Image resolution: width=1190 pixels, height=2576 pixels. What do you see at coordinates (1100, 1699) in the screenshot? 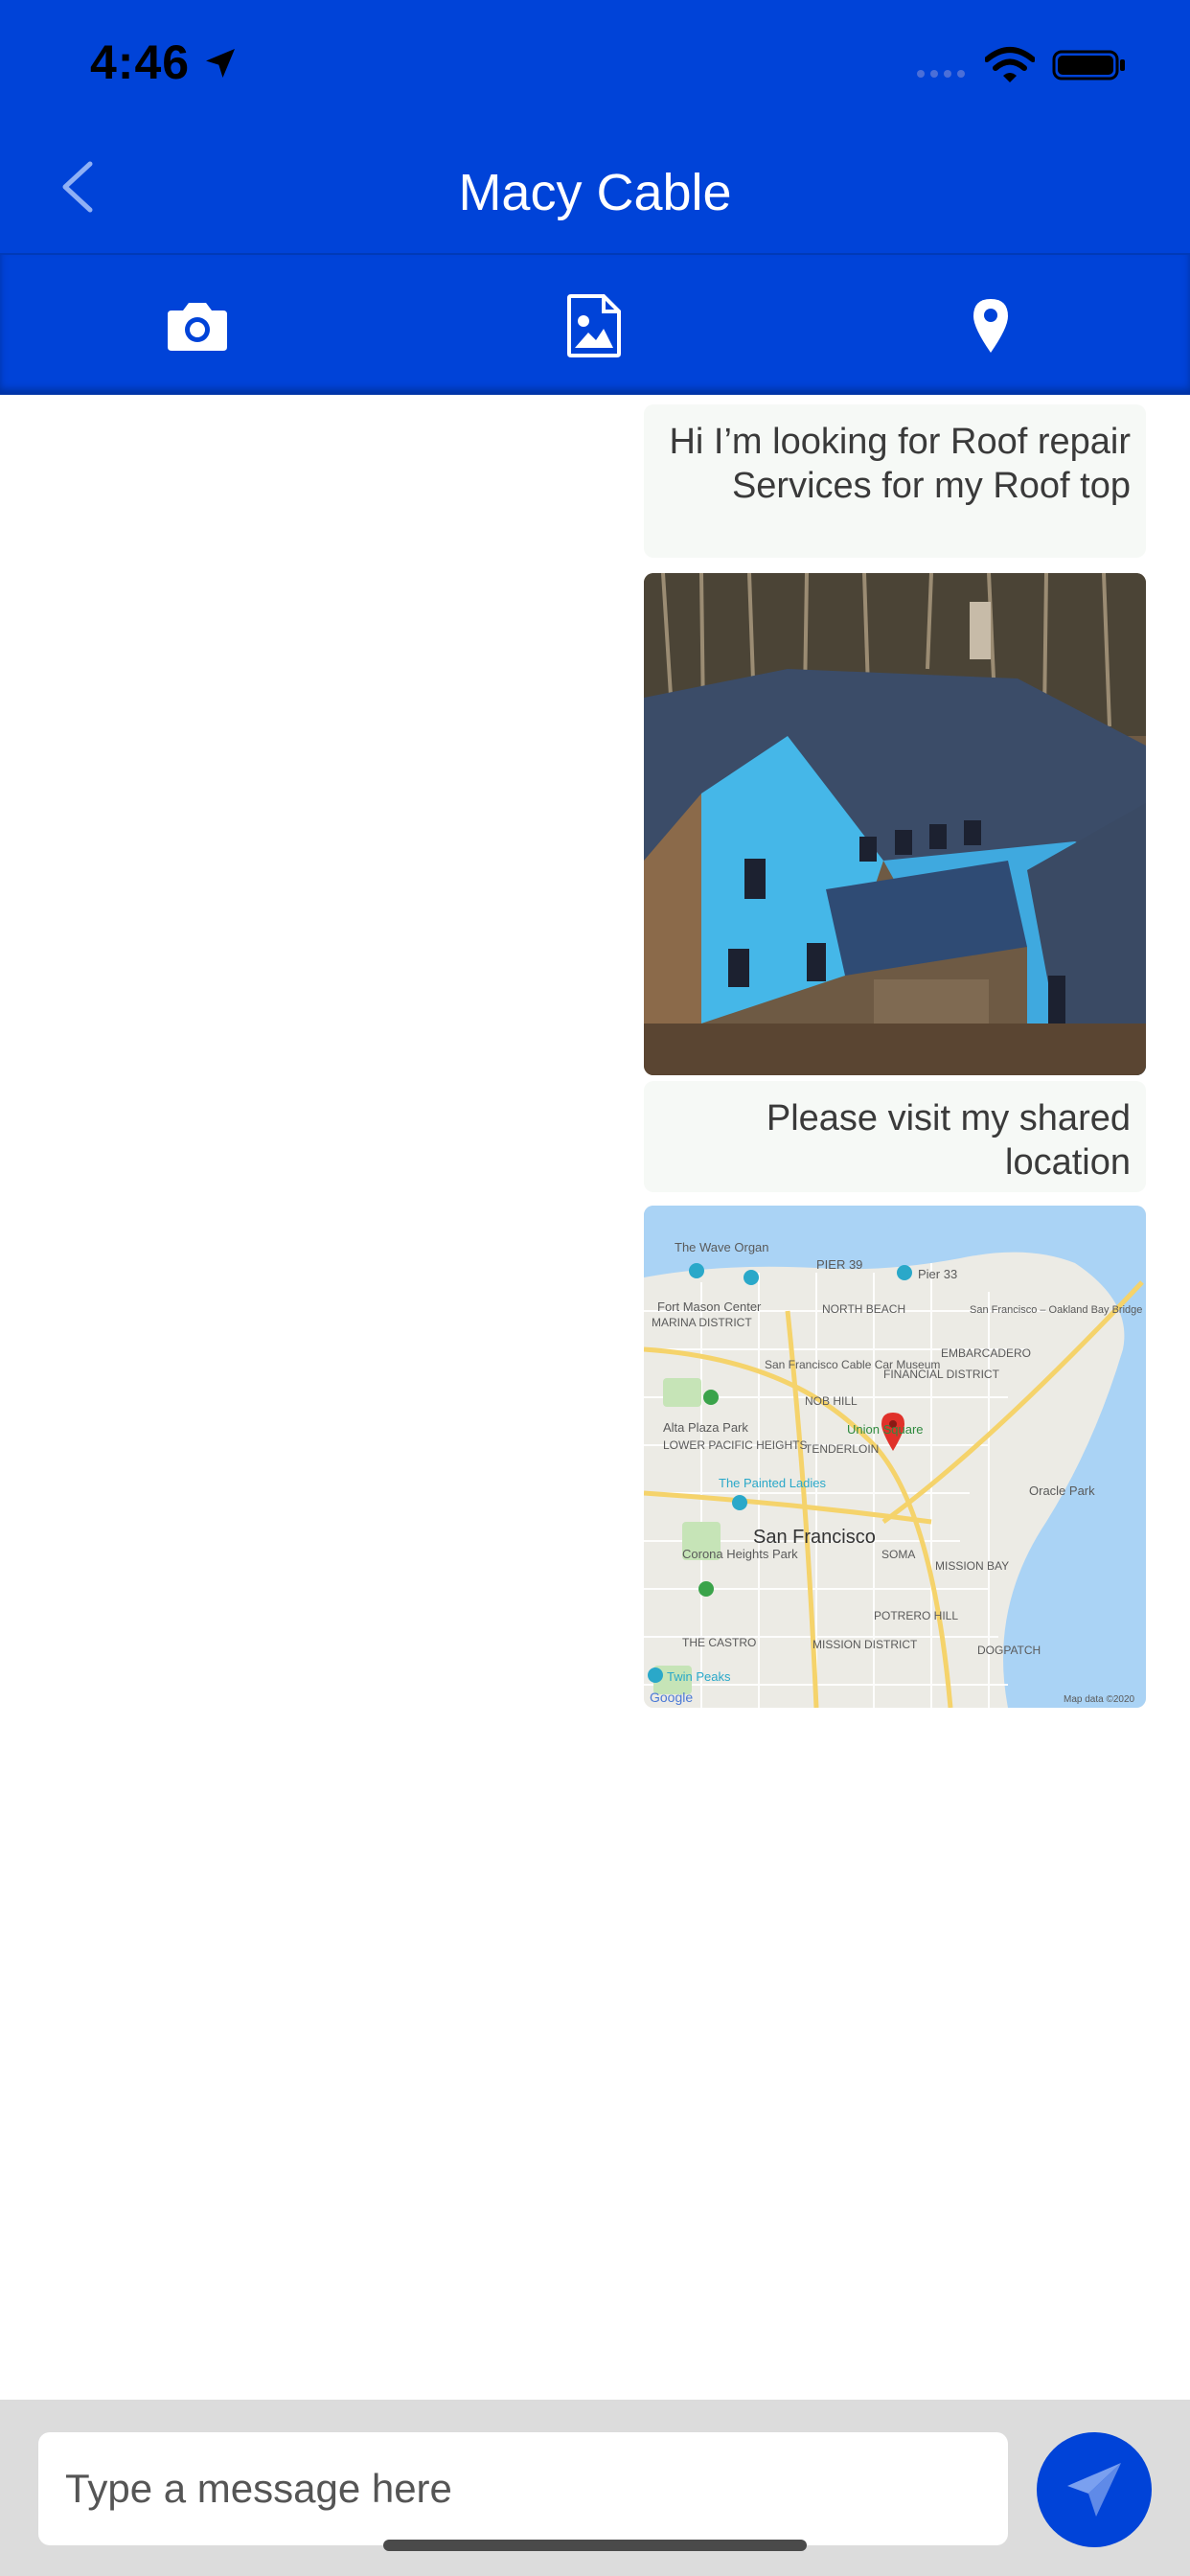
I see `map-attribution: Map data ©2020` at bounding box center [1100, 1699].